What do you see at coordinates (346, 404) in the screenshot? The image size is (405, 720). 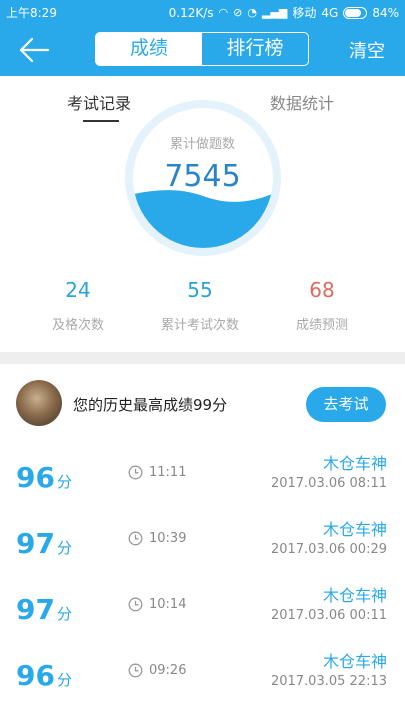 I see `take-exam-button: 去考试` at bounding box center [346, 404].